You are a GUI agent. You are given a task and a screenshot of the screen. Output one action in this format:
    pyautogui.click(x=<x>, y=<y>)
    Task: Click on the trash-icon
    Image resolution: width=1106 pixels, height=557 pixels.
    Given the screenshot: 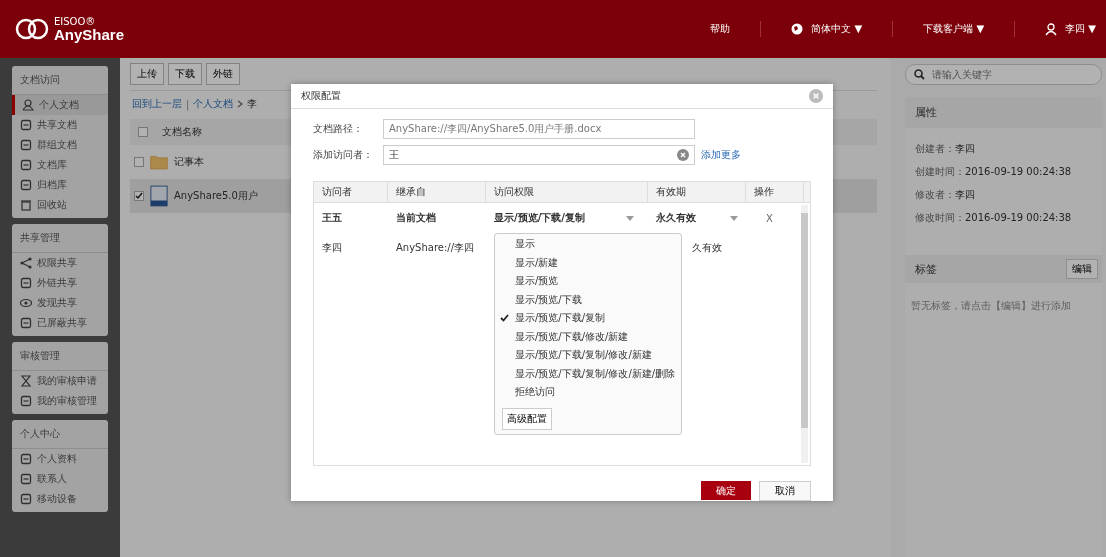 What is the action you would take?
    pyautogui.click(x=26, y=205)
    